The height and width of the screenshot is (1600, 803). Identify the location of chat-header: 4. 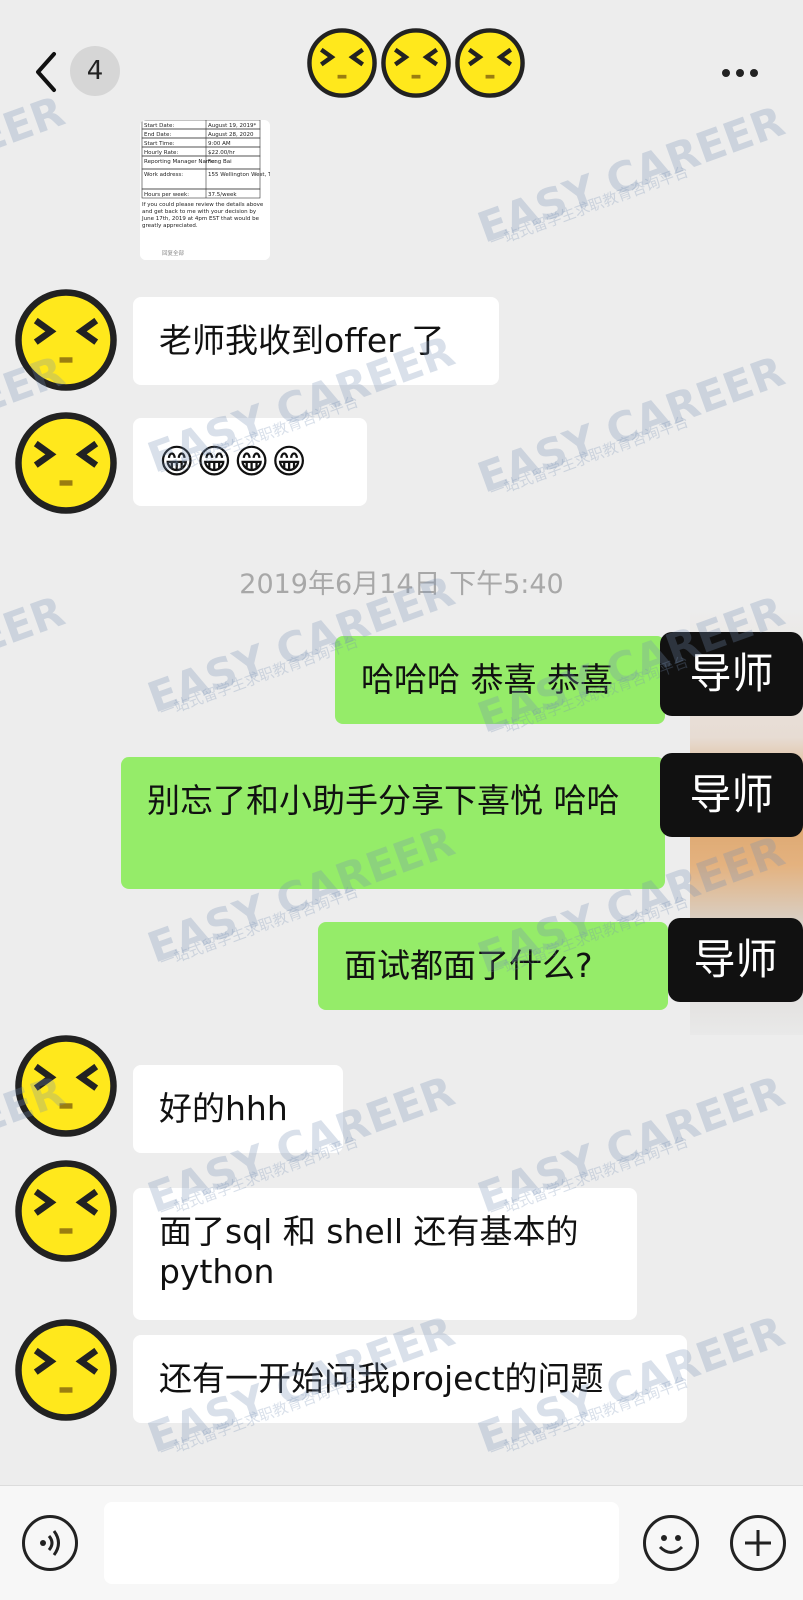
(401, 60).